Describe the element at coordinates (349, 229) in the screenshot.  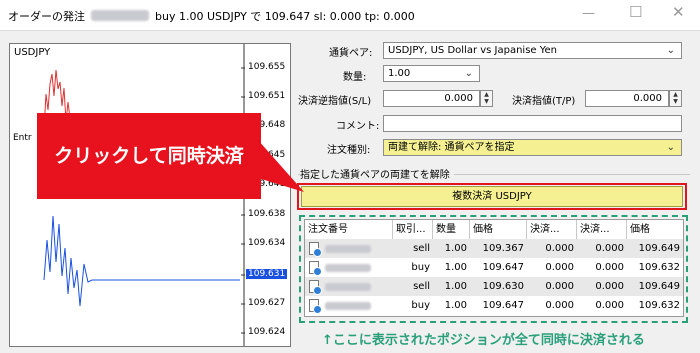
I see `column-header: 注文番号` at that location.